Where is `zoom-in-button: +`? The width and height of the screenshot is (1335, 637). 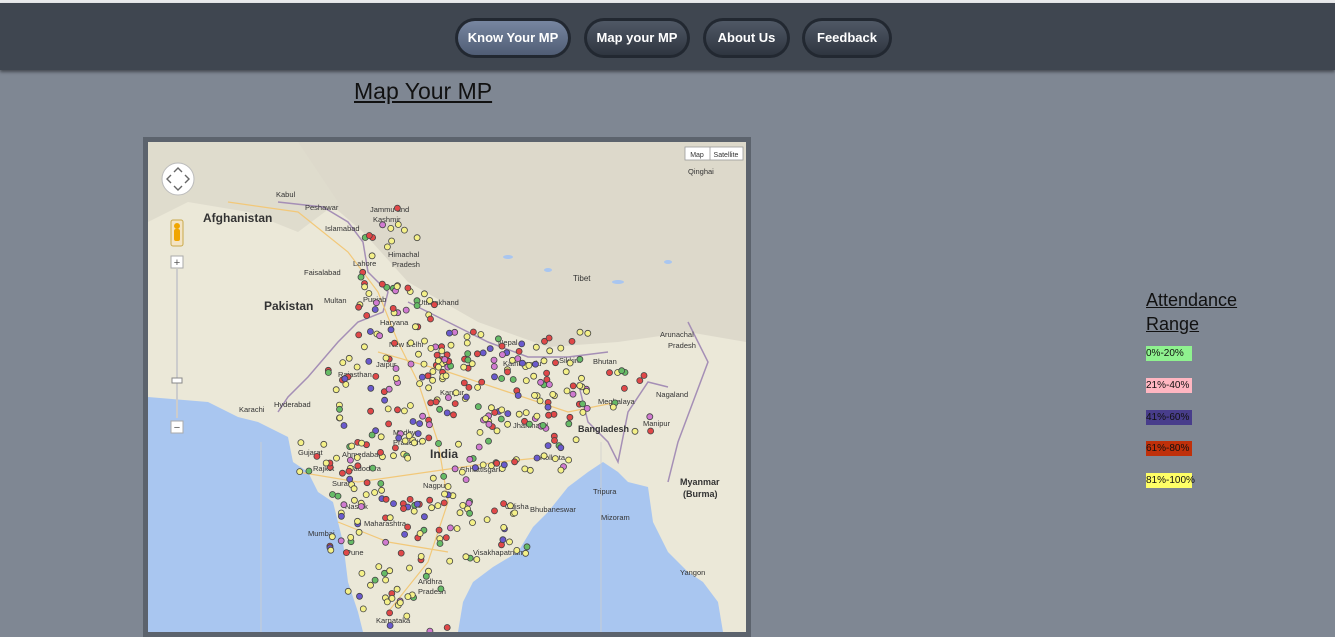
zoom-in-button: + is located at coordinates (177, 263).